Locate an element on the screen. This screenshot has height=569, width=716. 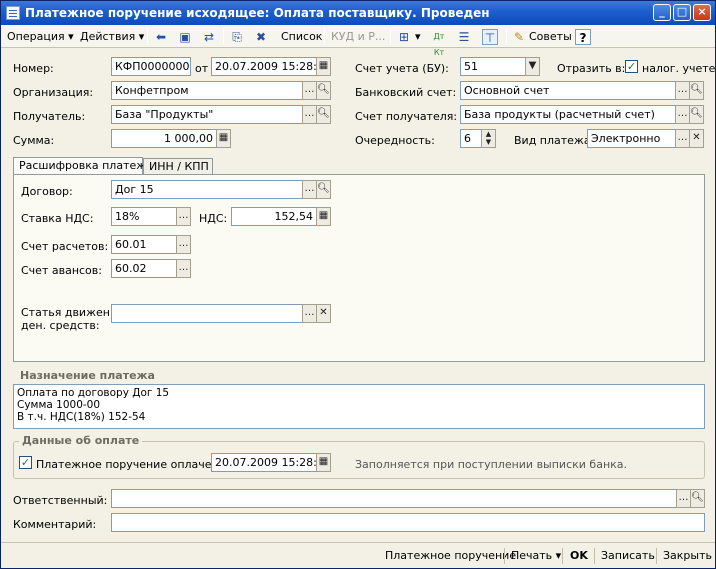
priority-field: 6 is located at coordinates (471, 138).